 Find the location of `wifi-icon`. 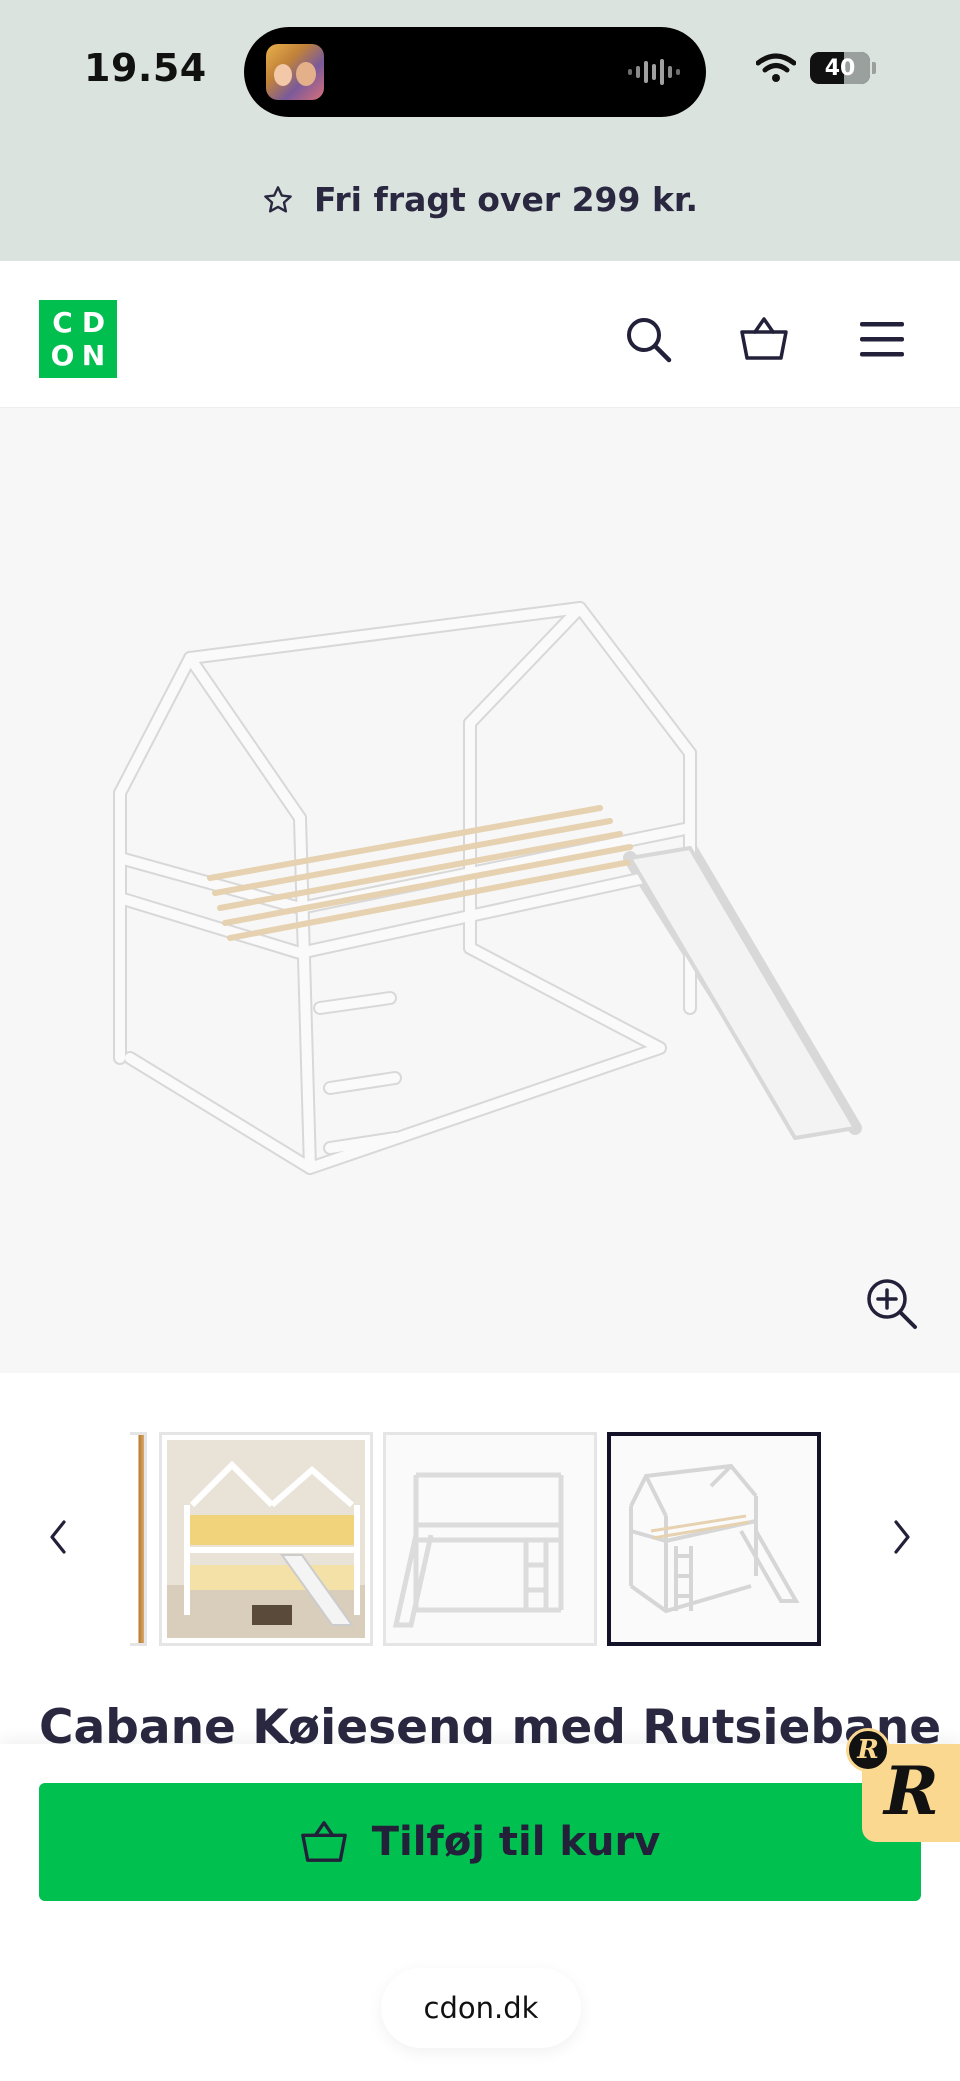

wifi-icon is located at coordinates (776, 67).